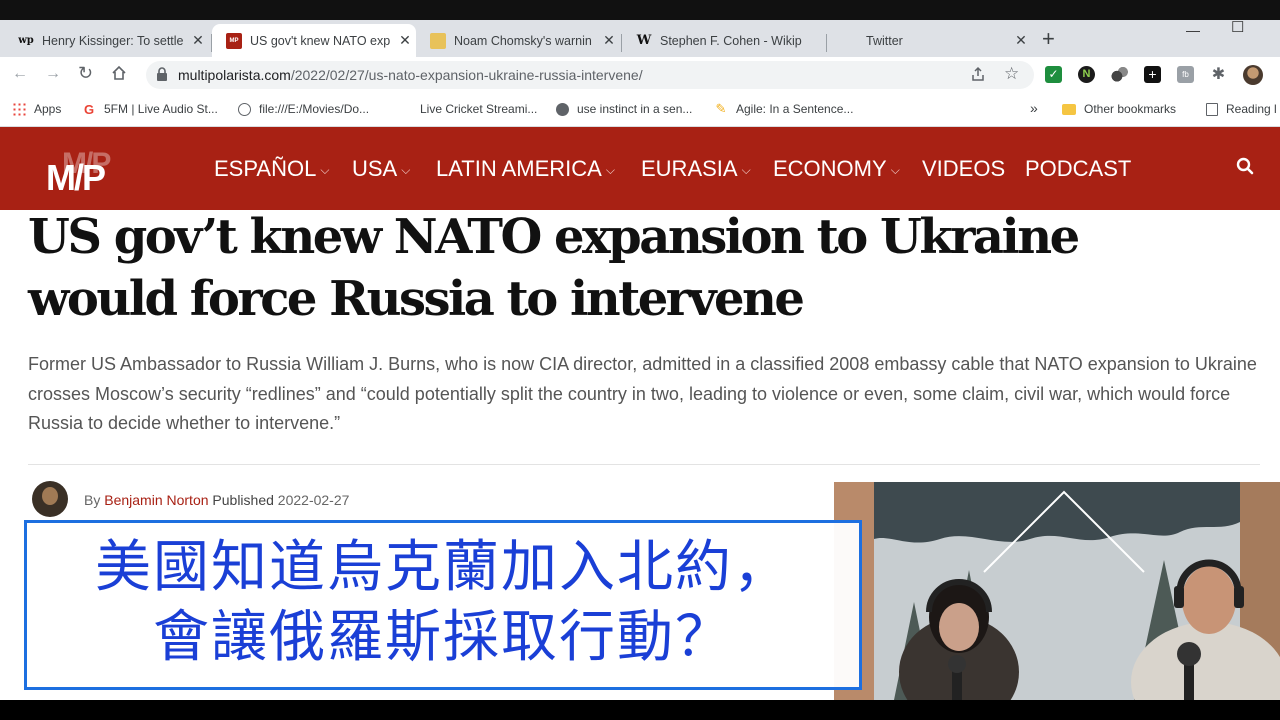 This screenshot has width=1280, height=720. Describe the element at coordinates (1245, 168) in the screenshot. I see `search-icon` at that location.